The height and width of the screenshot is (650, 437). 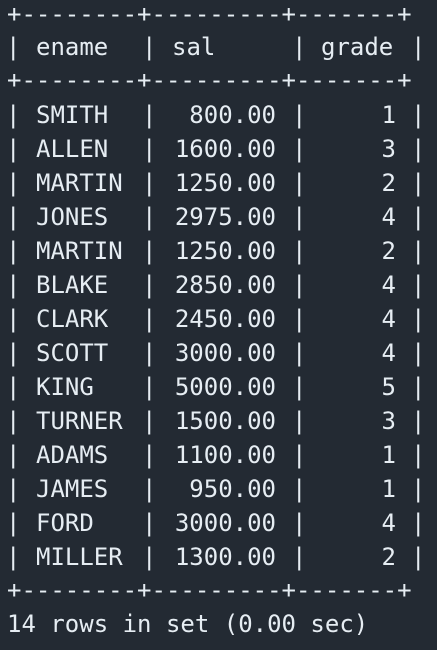 What do you see at coordinates (79, 421) in the screenshot?
I see `cell-ename: TURNER` at bounding box center [79, 421].